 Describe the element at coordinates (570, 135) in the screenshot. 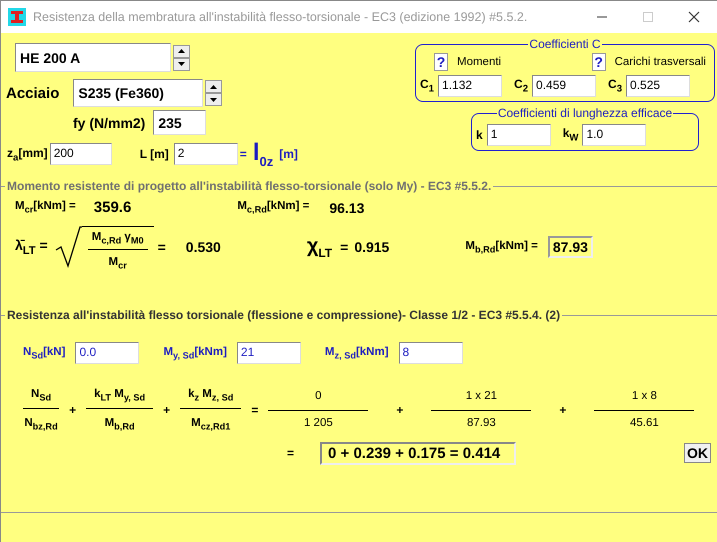

I see `coefficient-label: k$_{W}$` at that location.